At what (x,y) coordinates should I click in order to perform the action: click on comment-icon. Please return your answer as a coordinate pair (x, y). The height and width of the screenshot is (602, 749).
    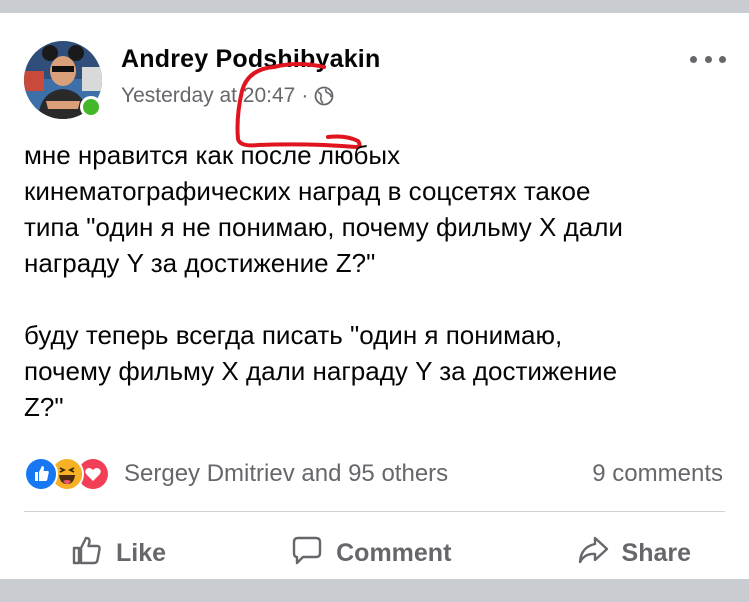
    Looking at the image, I should click on (307, 553).